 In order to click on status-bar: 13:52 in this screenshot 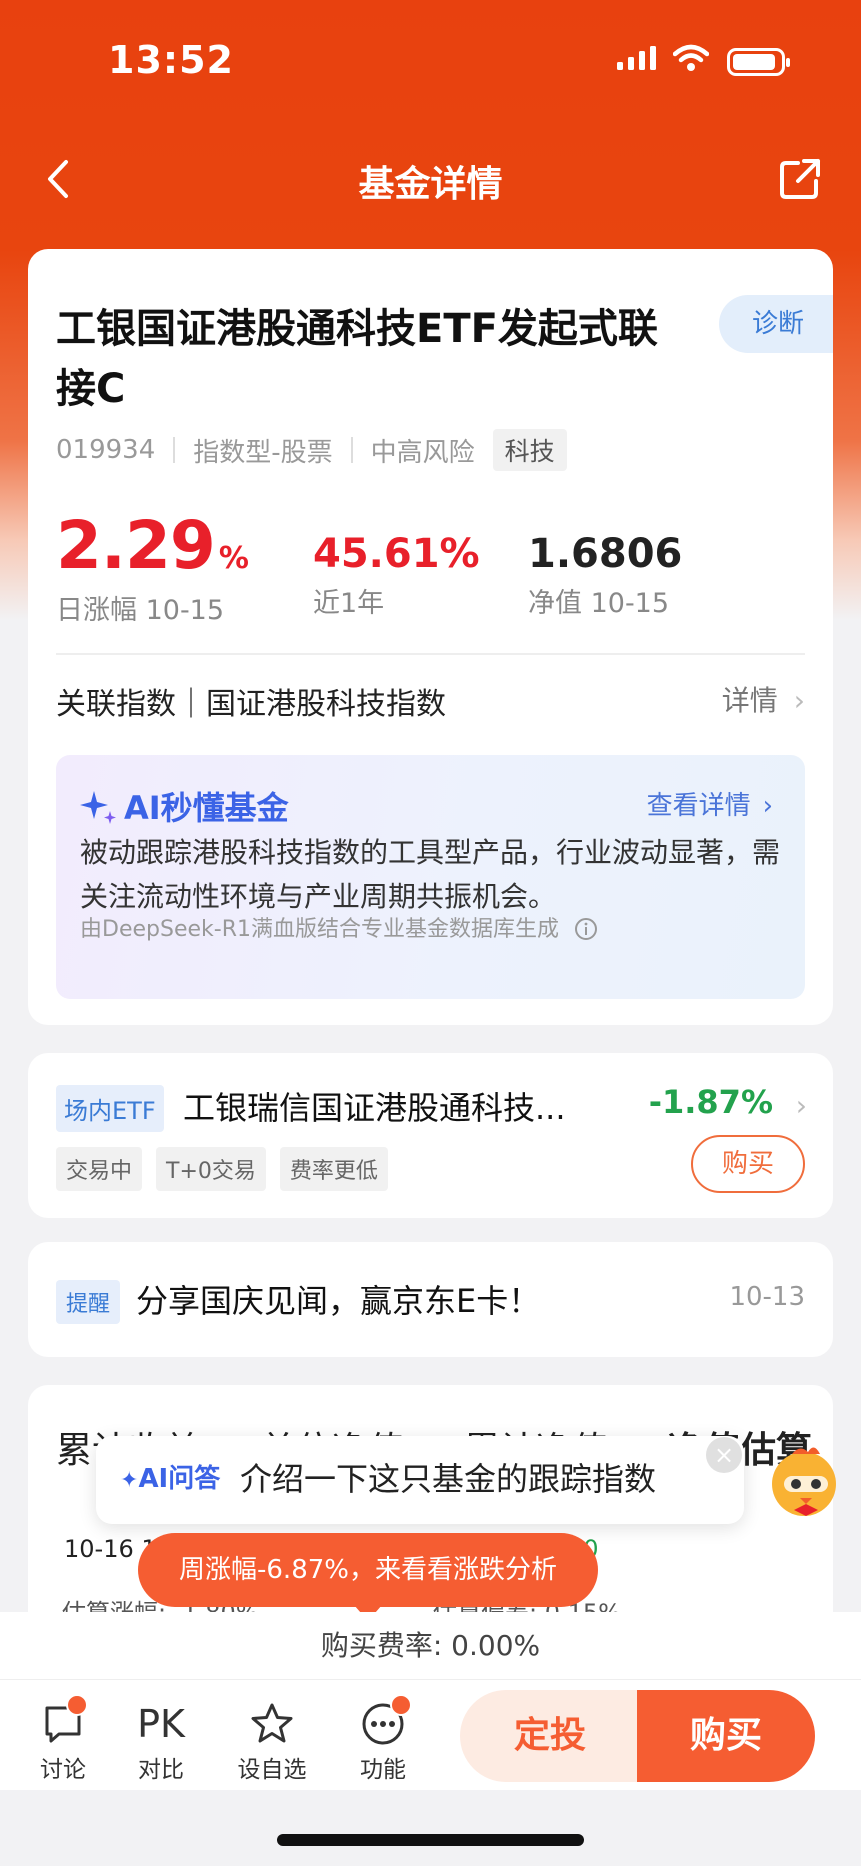, I will do `click(430, 65)`.